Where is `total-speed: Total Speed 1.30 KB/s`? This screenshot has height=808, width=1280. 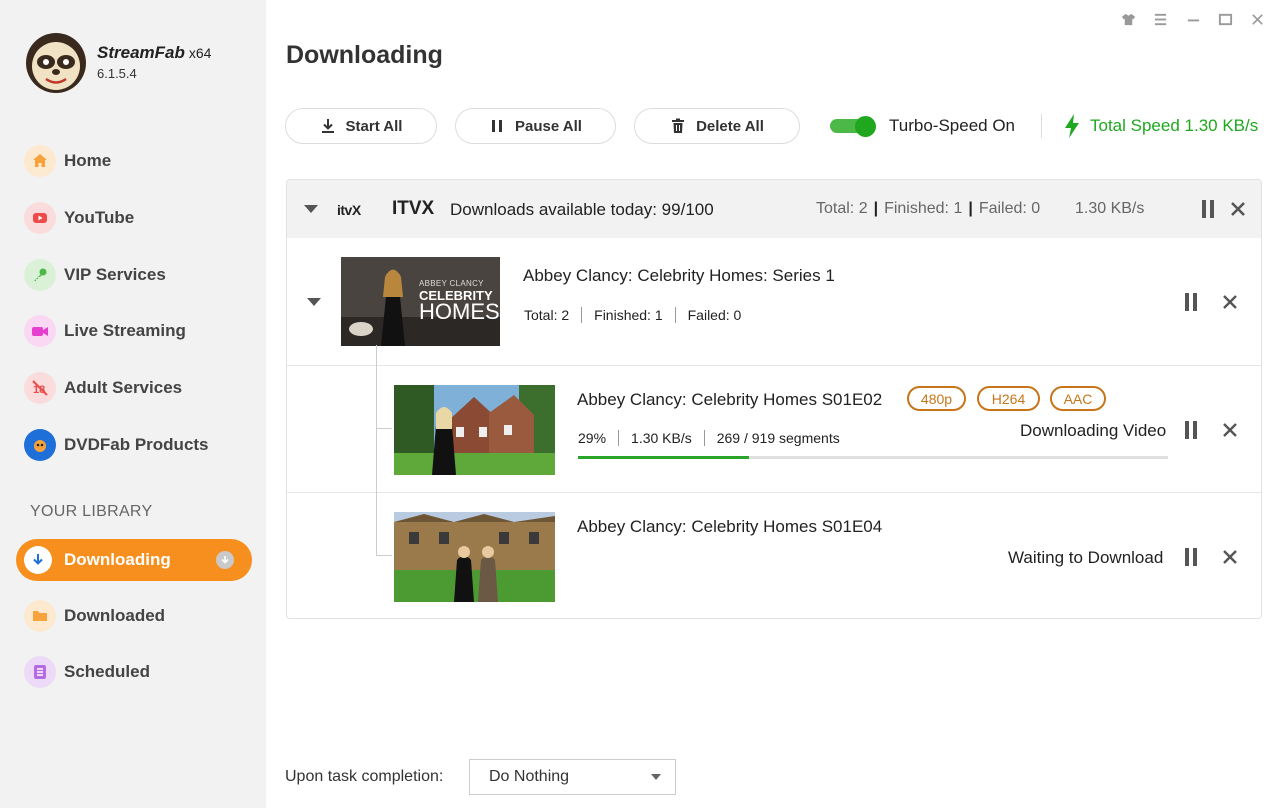 total-speed: Total Speed 1.30 KB/s is located at coordinates (1160, 126).